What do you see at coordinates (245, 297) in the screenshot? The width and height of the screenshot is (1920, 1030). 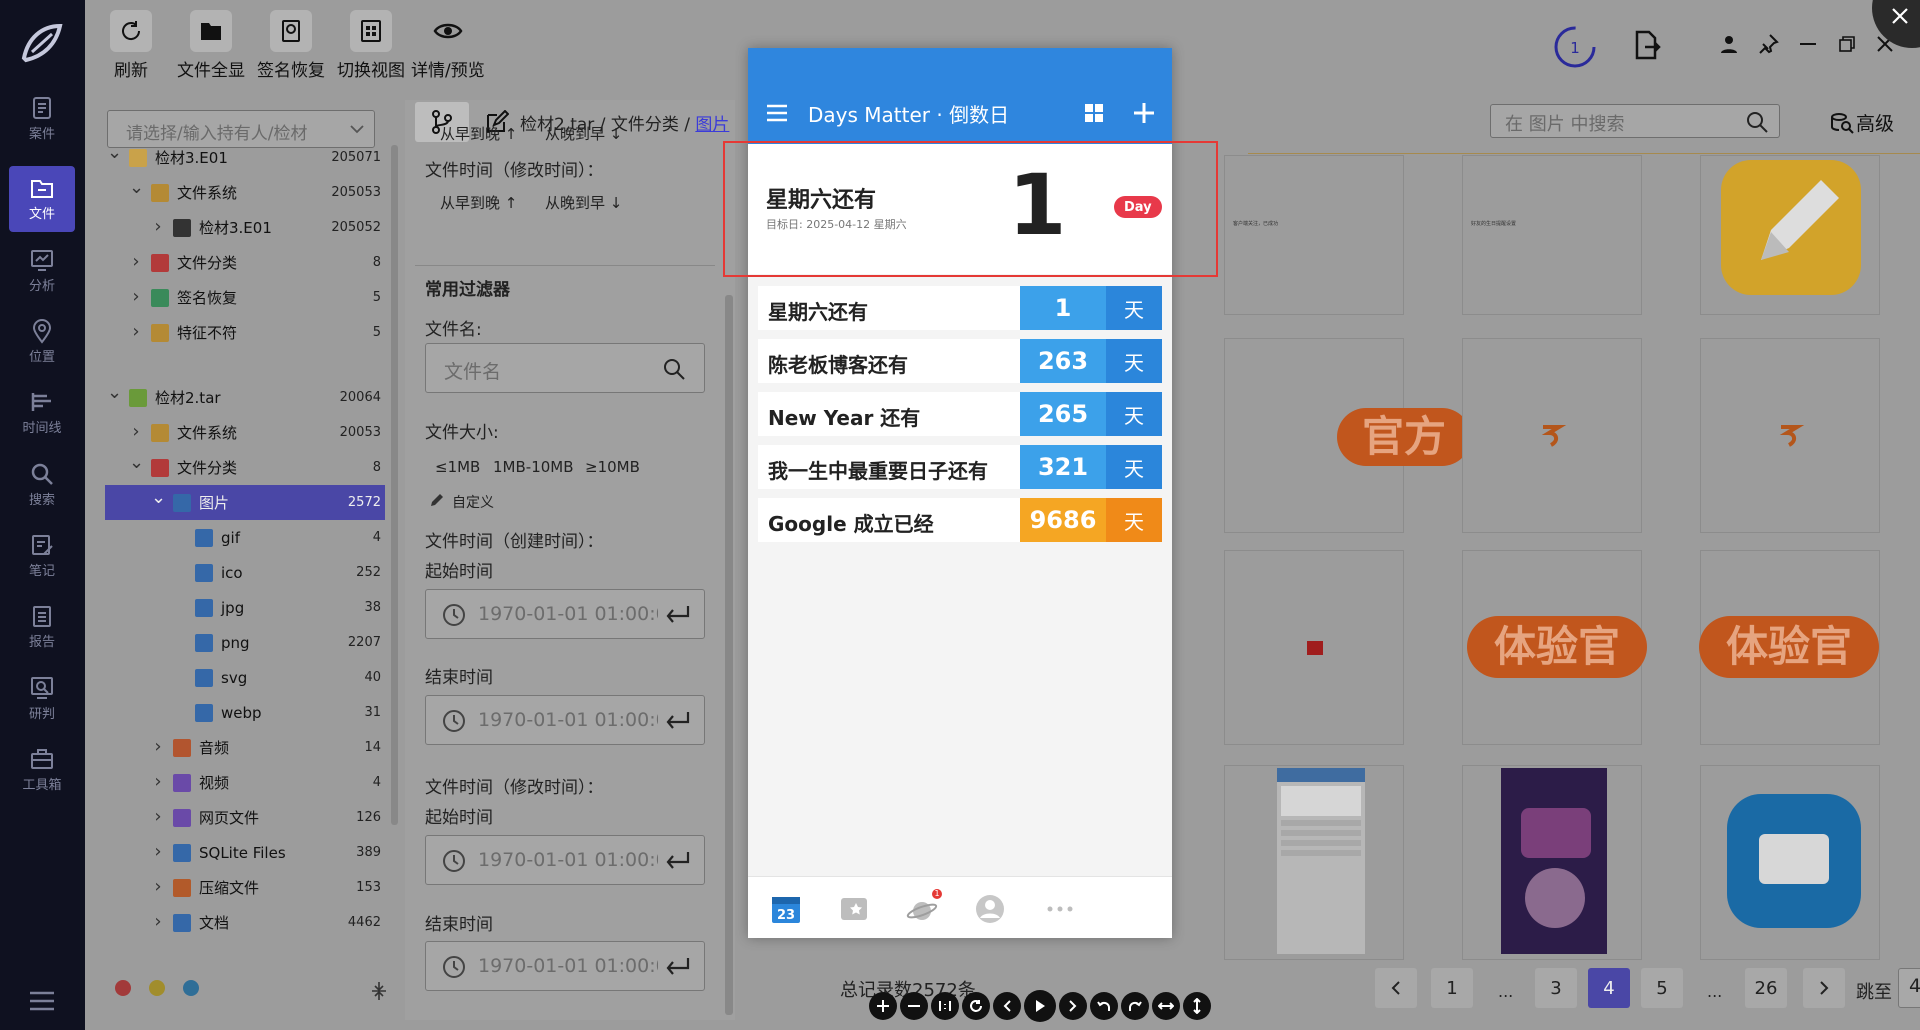 I see `tree-row: › 签名恢复 5` at bounding box center [245, 297].